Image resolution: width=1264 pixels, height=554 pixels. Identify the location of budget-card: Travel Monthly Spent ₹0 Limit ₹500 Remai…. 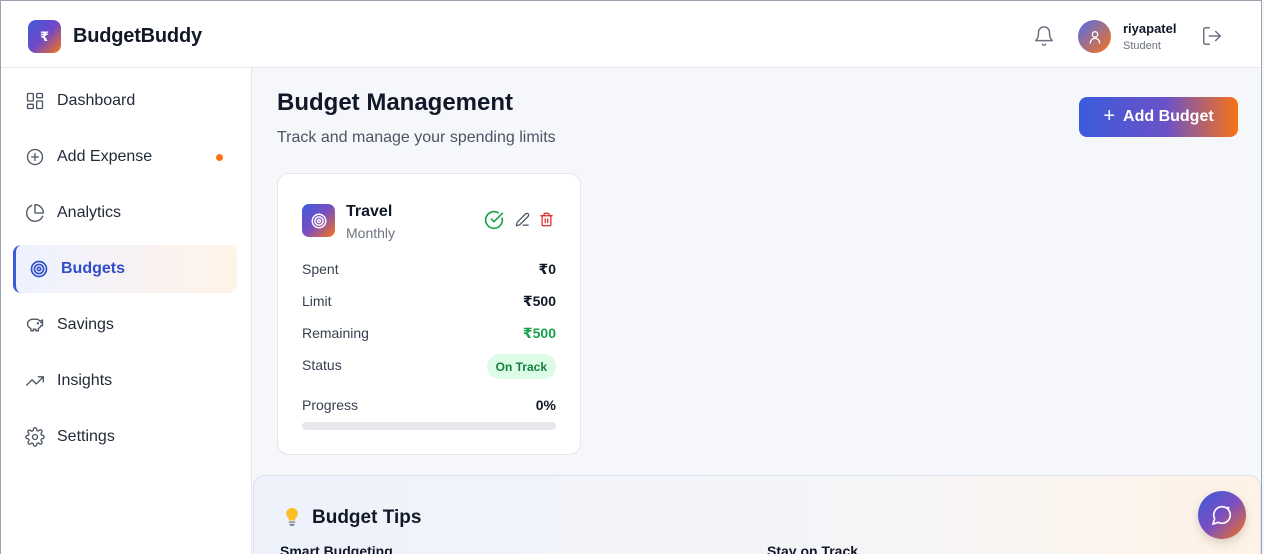
(429, 314).